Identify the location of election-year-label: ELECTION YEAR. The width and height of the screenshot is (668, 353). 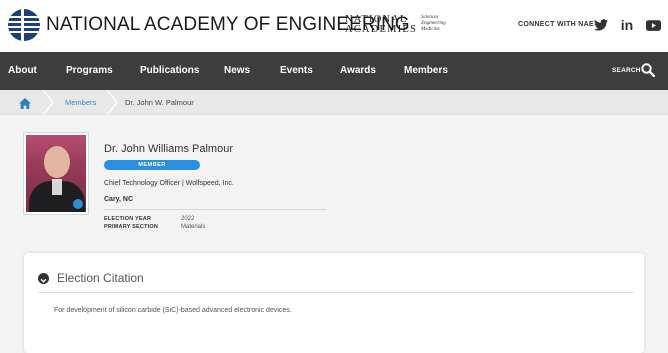
(128, 219).